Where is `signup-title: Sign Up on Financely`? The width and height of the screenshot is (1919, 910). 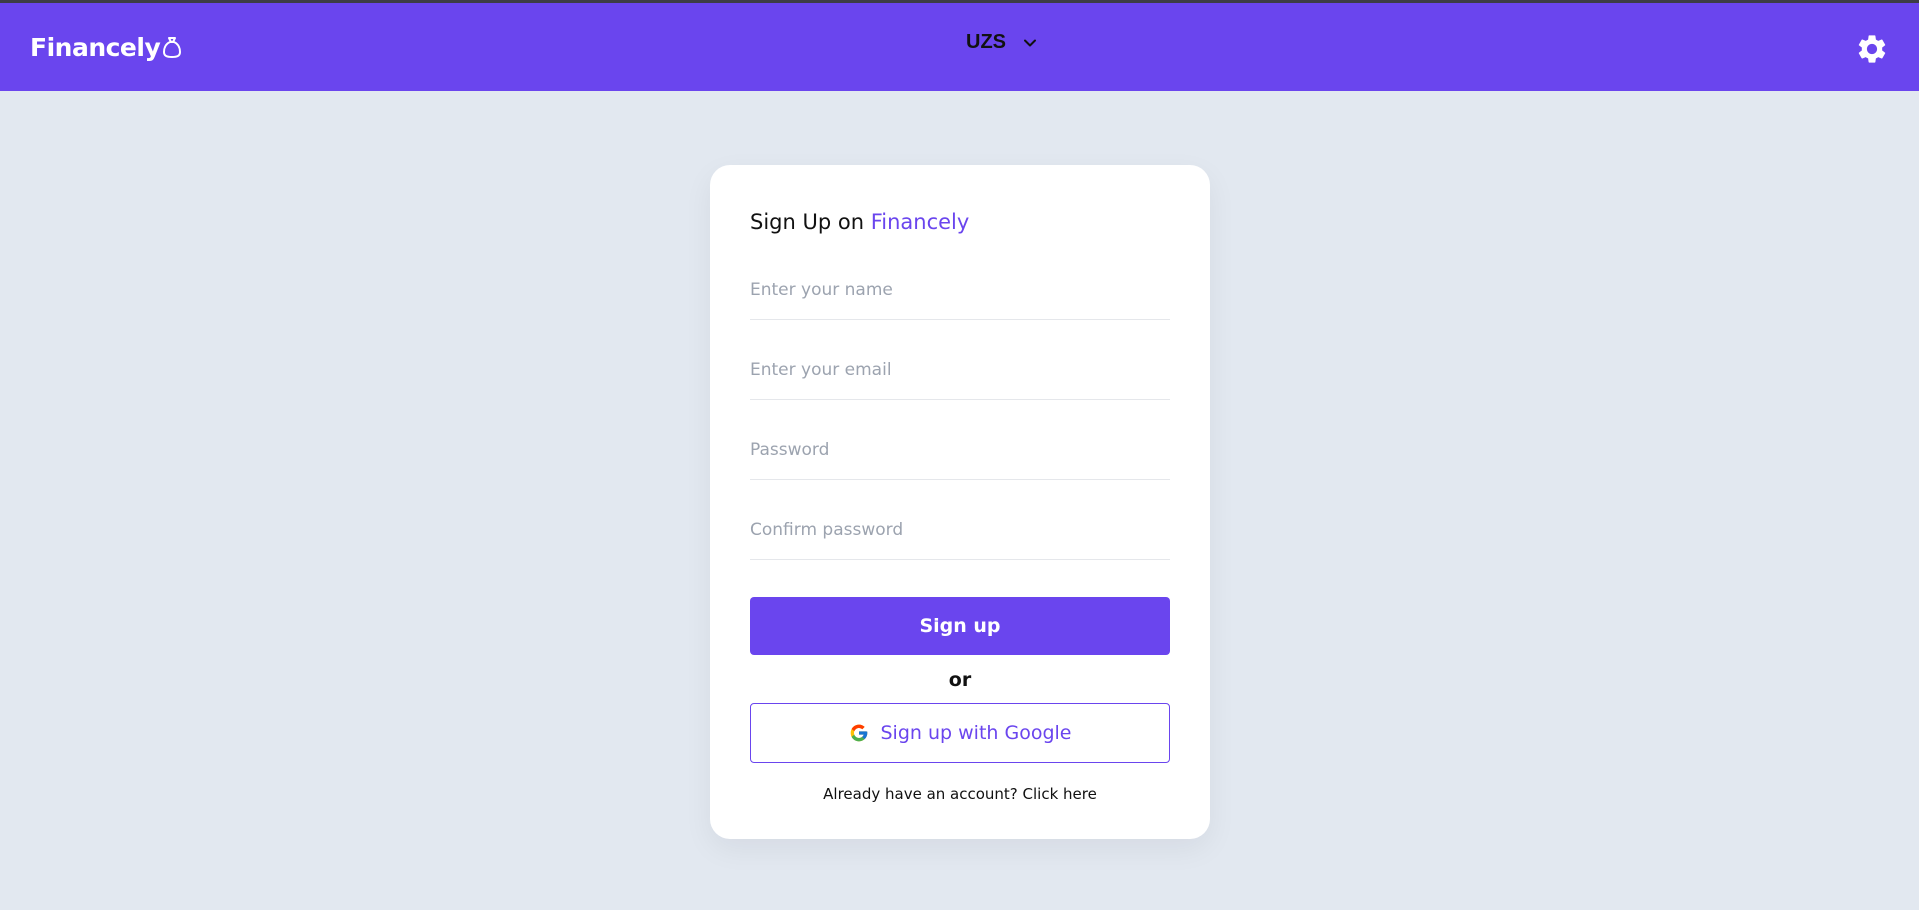 signup-title: Sign Up on Financely is located at coordinates (960, 222).